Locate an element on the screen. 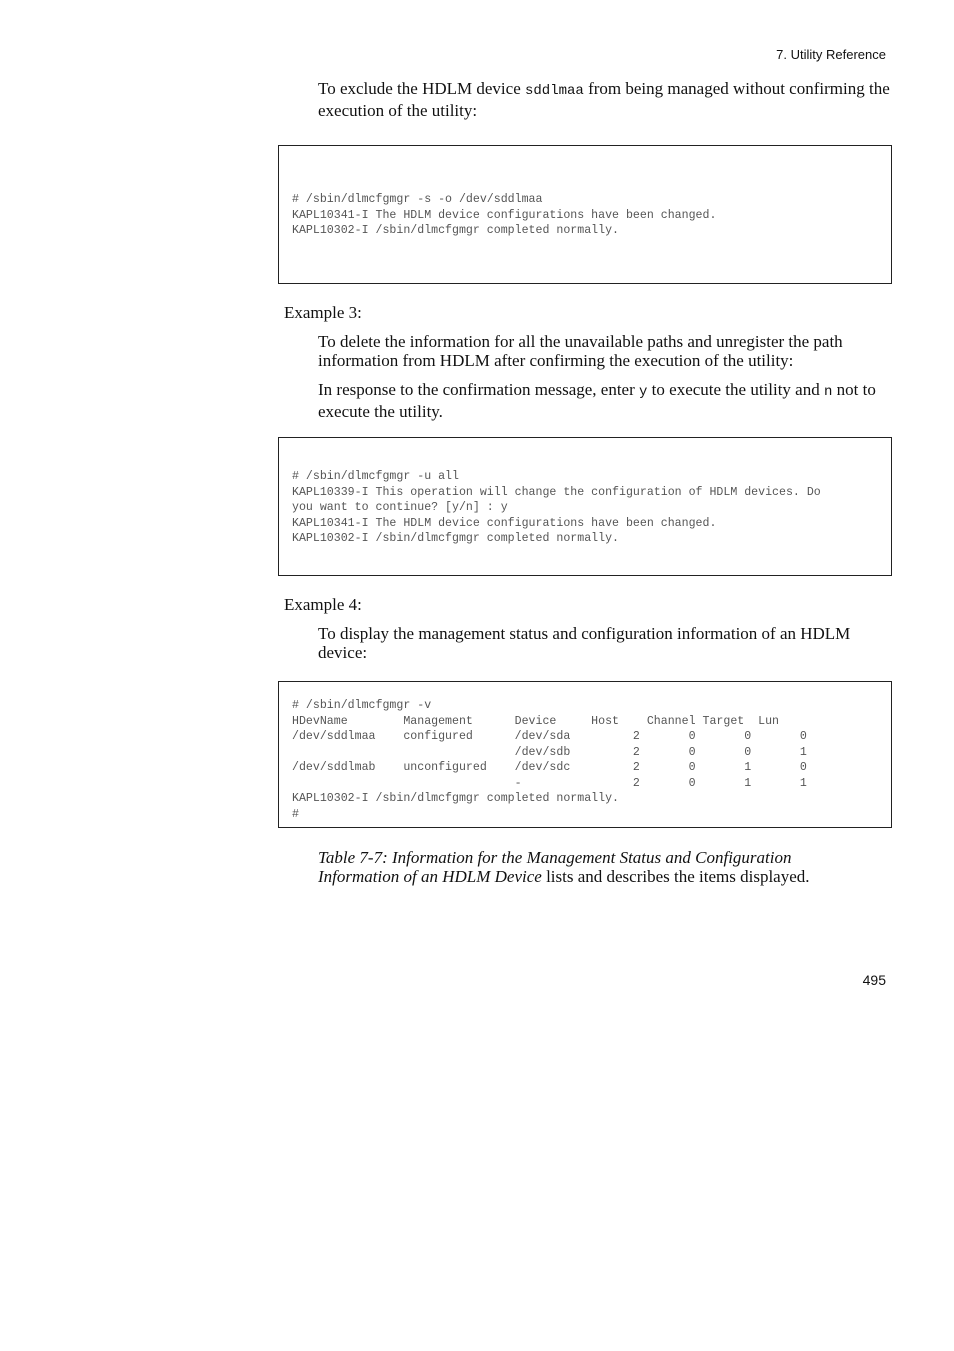  code-line: /dev/sddlmaa configured /dev/sda 2 0 0 0 is located at coordinates (549, 736).